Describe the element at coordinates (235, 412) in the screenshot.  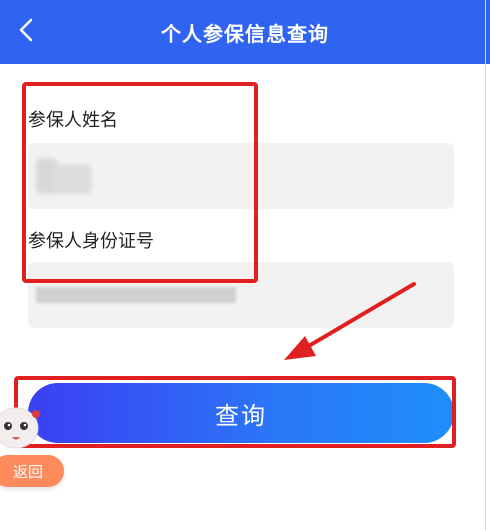
I see `annotation-highlight-box` at that location.